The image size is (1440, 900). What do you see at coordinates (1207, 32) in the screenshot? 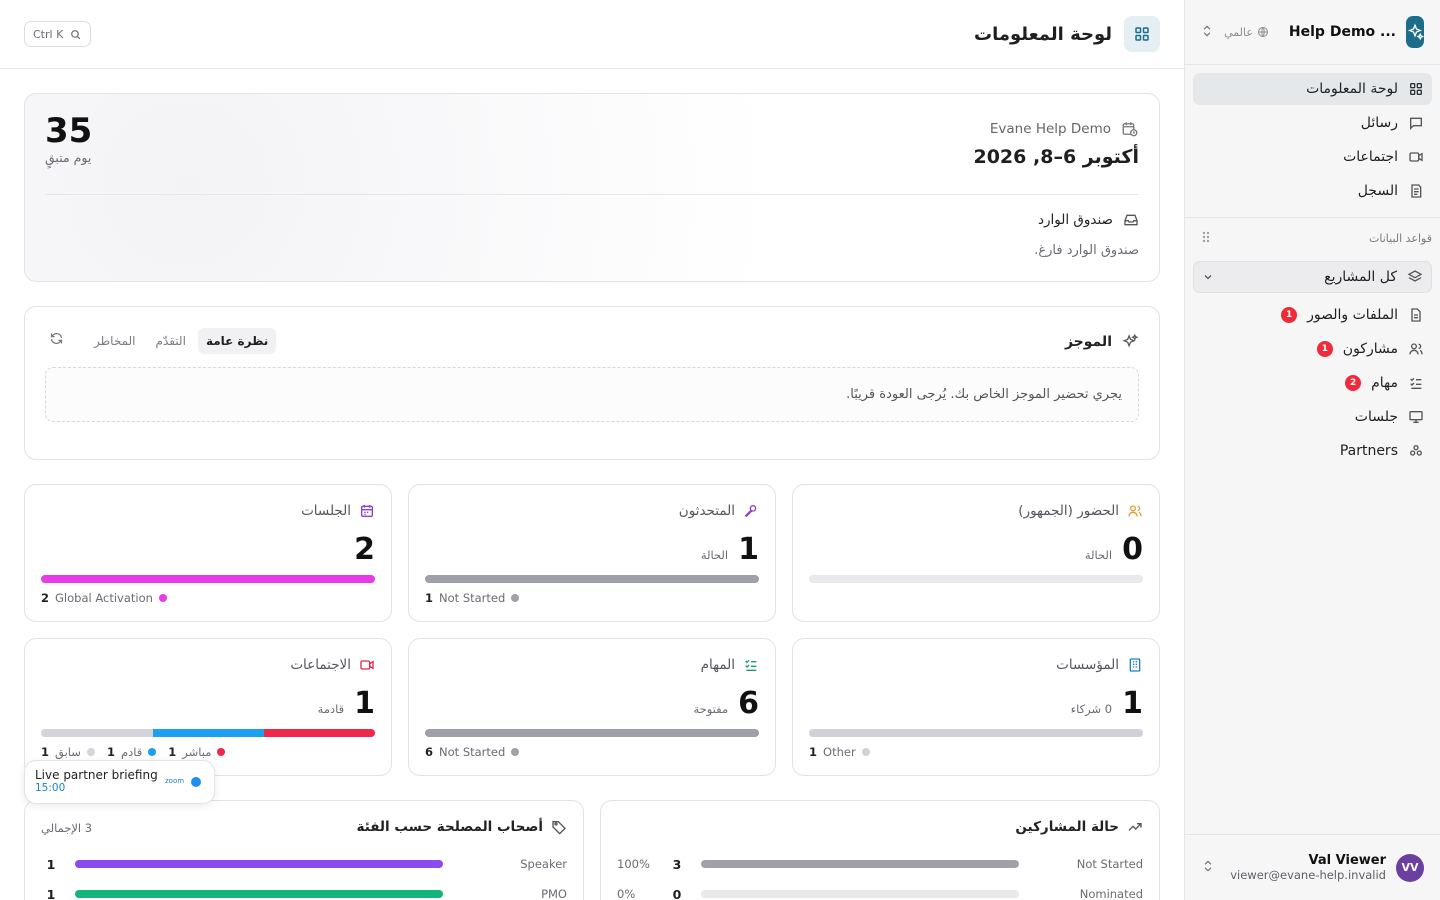
I see `chevrons-updown-icon` at bounding box center [1207, 32].